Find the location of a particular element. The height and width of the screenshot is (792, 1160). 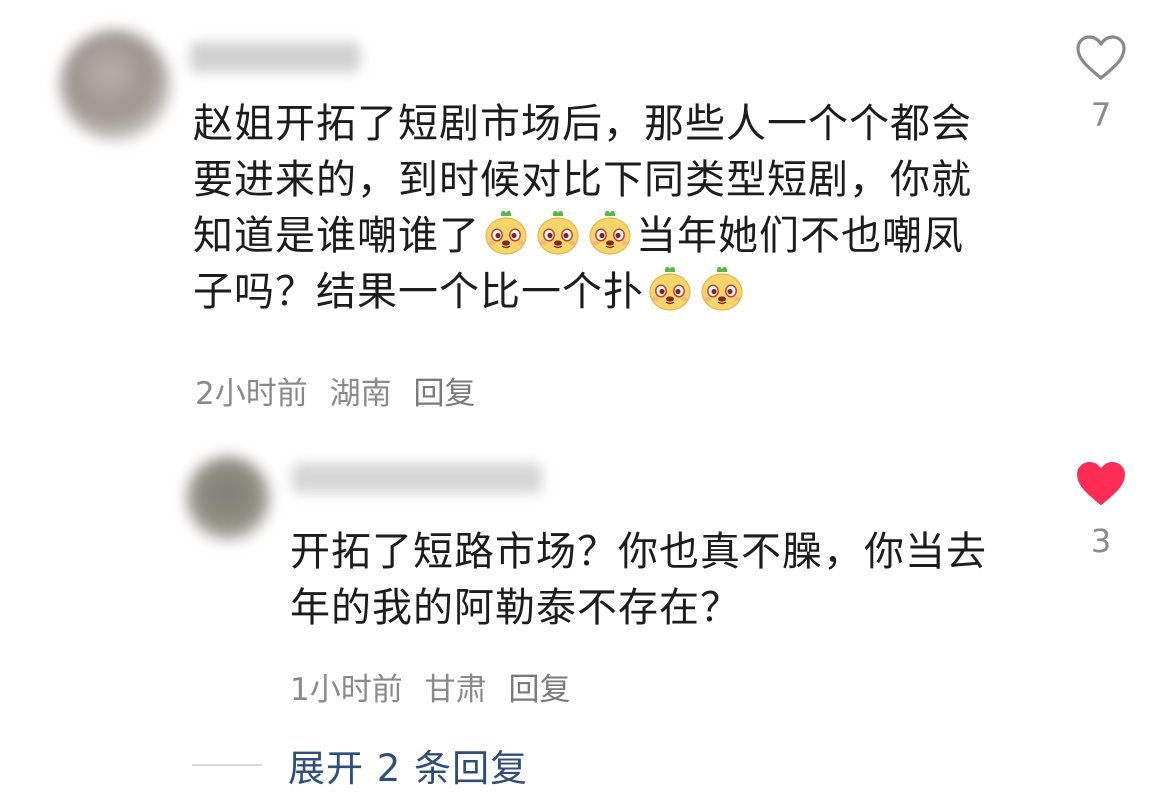

expand-replies: 展开 2 条回复 is located at coordinates (360, 765).